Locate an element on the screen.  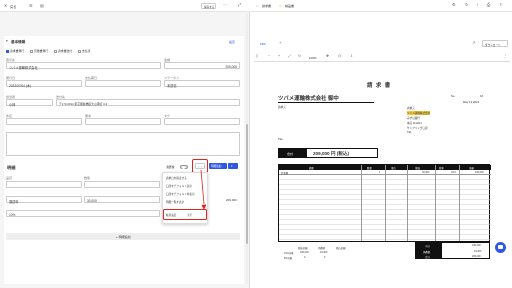
total-label-cell: 合計 is located at coordinates (293, 153).